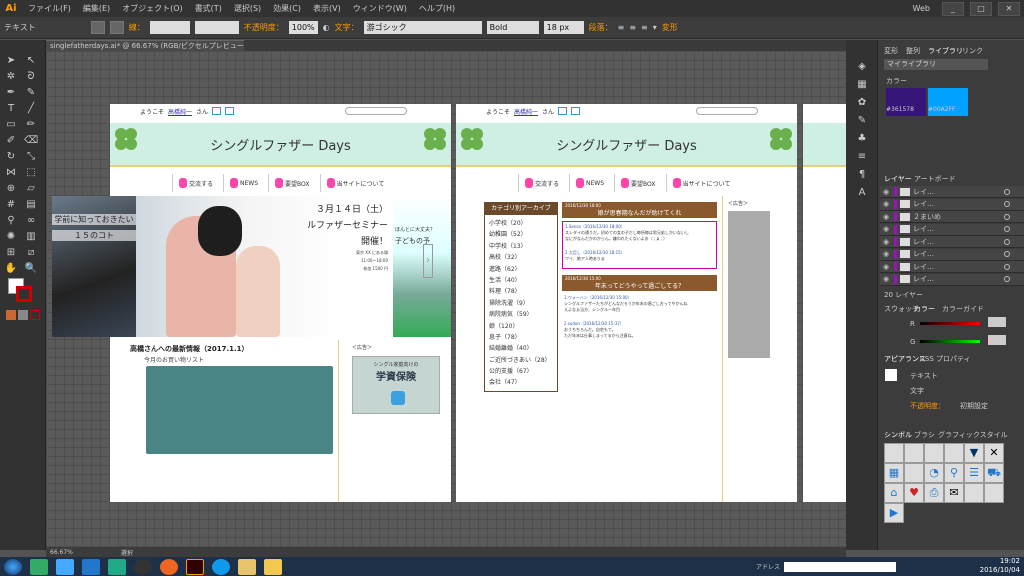 The height and width of the screenshot is (576, 1024). Describe the element at coordinates (521, 234) in the screenshot. I see `archive-item: 幼稚園（52）` at that location.